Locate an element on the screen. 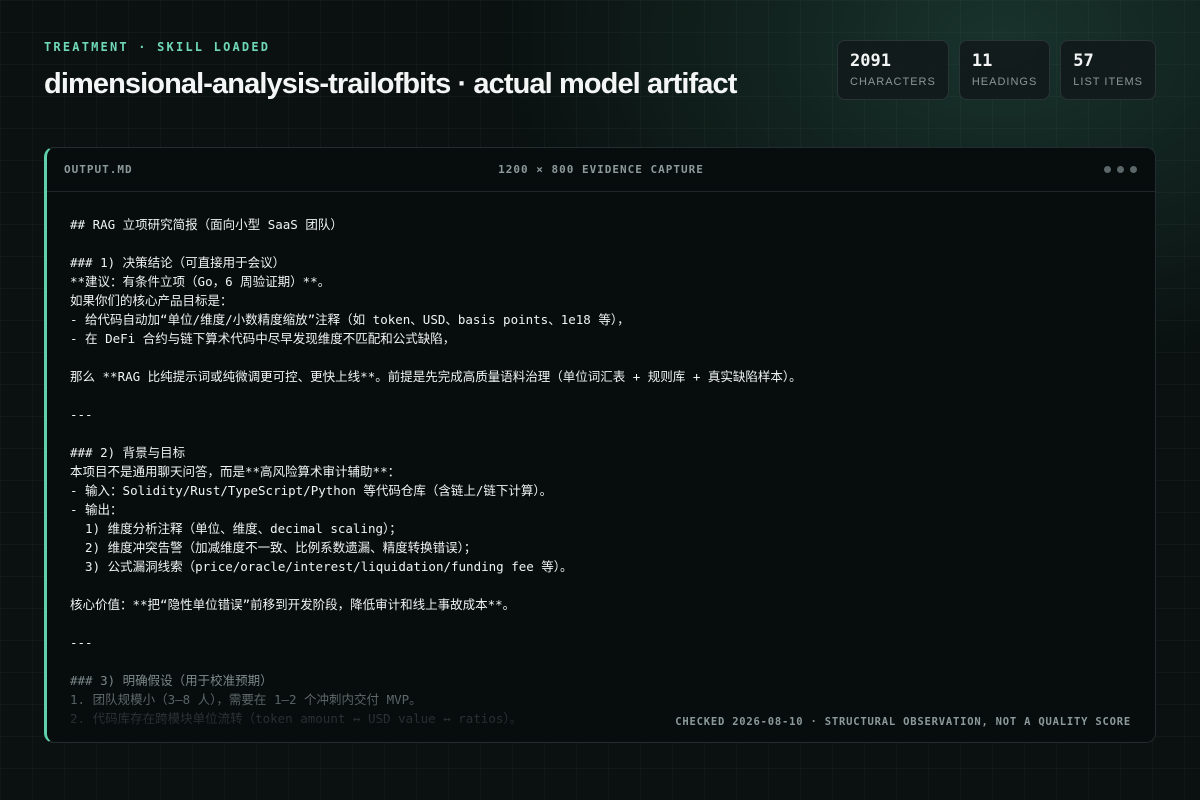  stat-value: 11 is located at coordinates (982, 60).